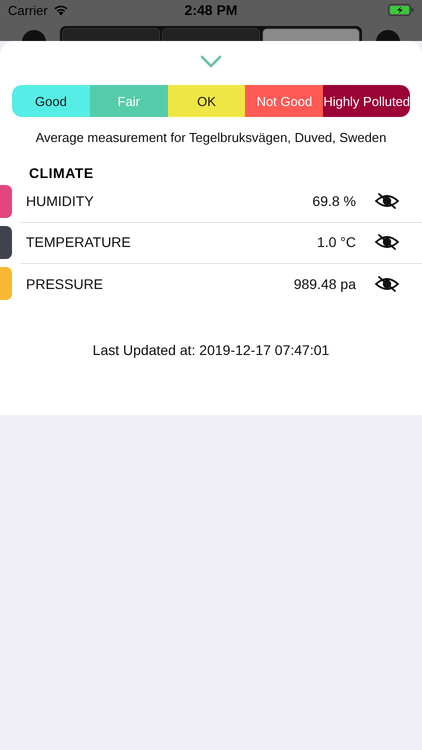  Describe the element at coordinates (284, 101) in the screenshot. I see `legend-label: Not Good` at that location.